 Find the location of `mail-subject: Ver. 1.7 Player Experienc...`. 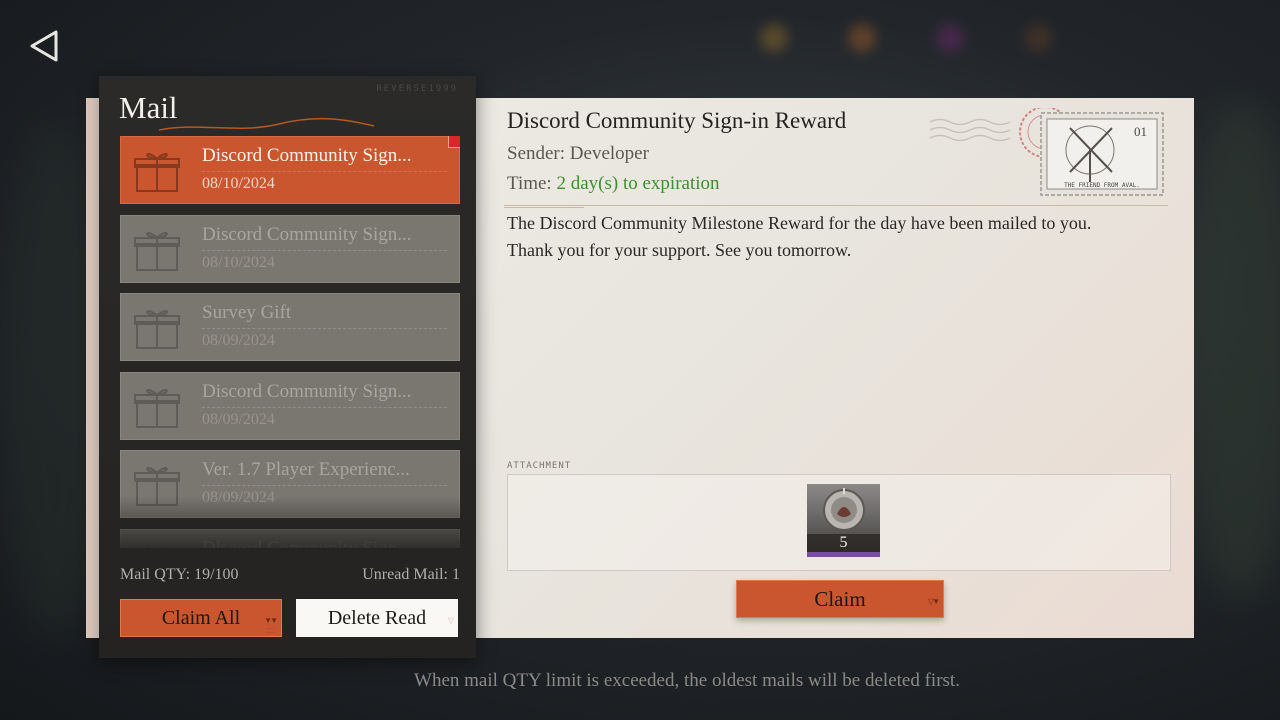

mail-subject: Ver. 1.7 Player Experienc... is located at coordinates (306, 469).